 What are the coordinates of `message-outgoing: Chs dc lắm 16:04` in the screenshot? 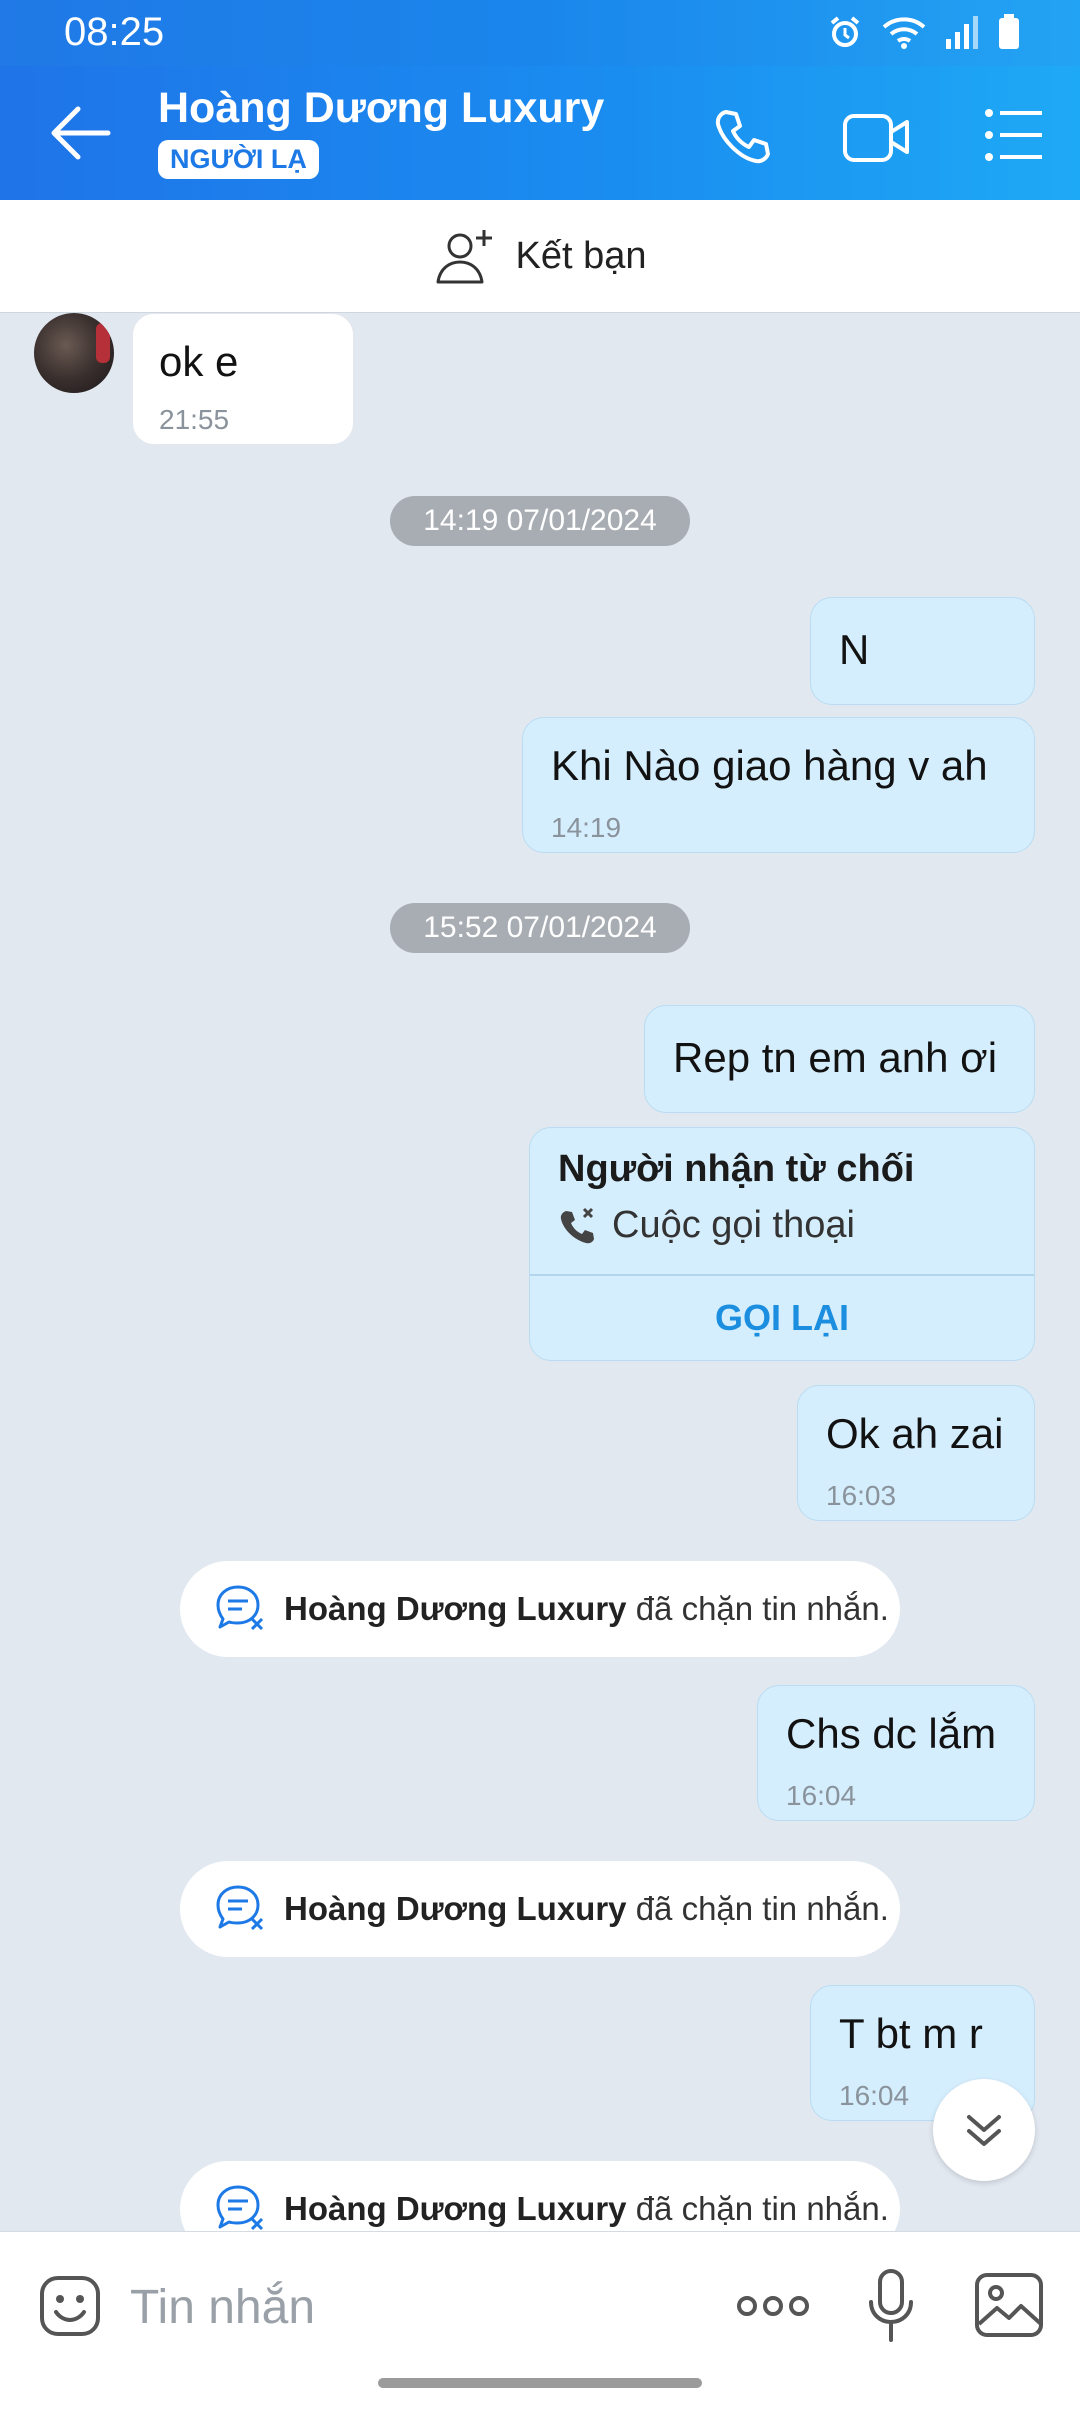 It's located at (896, 1753).